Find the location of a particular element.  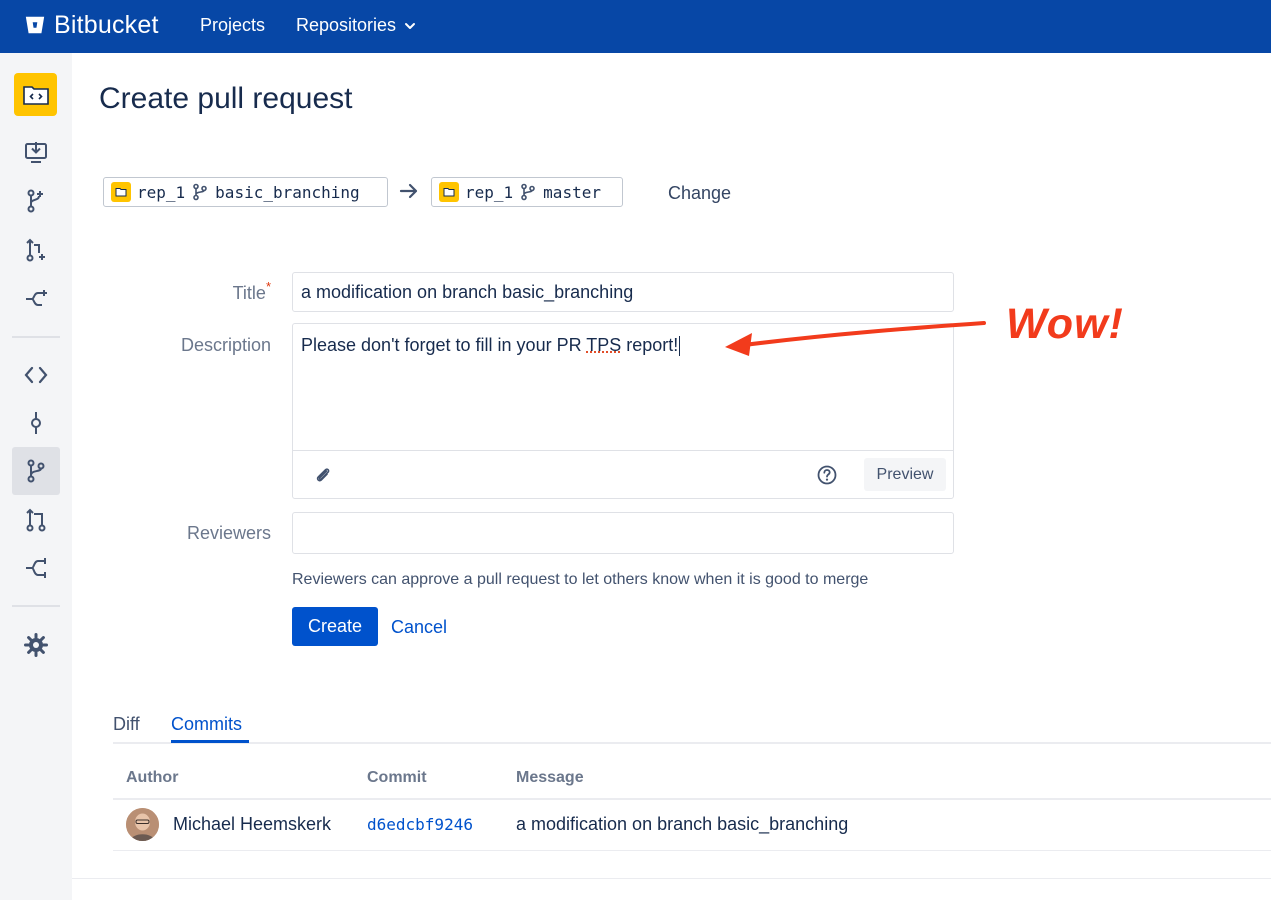

bitbucket-bucket-icon is located at coordinates (35, 25).